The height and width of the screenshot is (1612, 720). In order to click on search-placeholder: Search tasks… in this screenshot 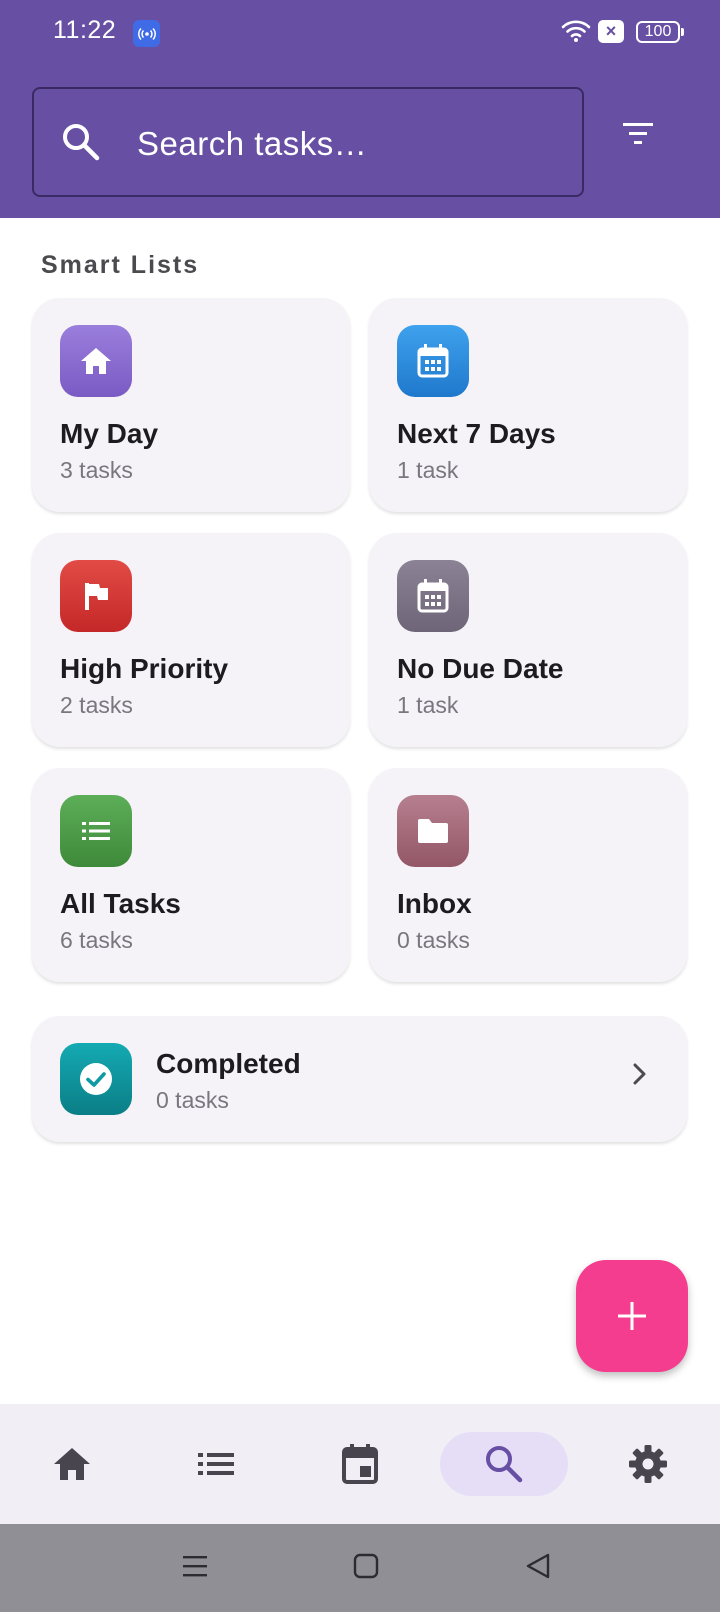, I will do `click(252, 143)`.